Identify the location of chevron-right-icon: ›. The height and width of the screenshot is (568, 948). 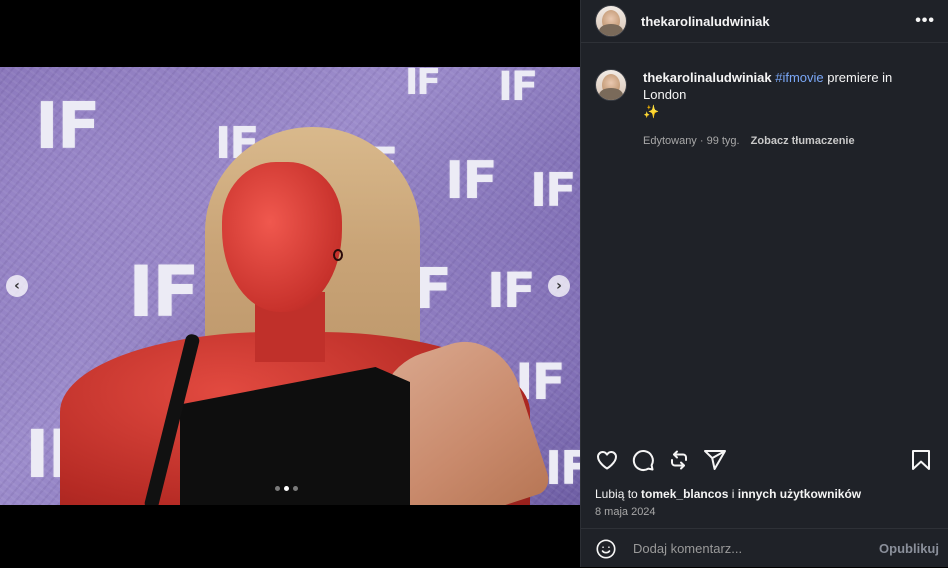
(559, 286).